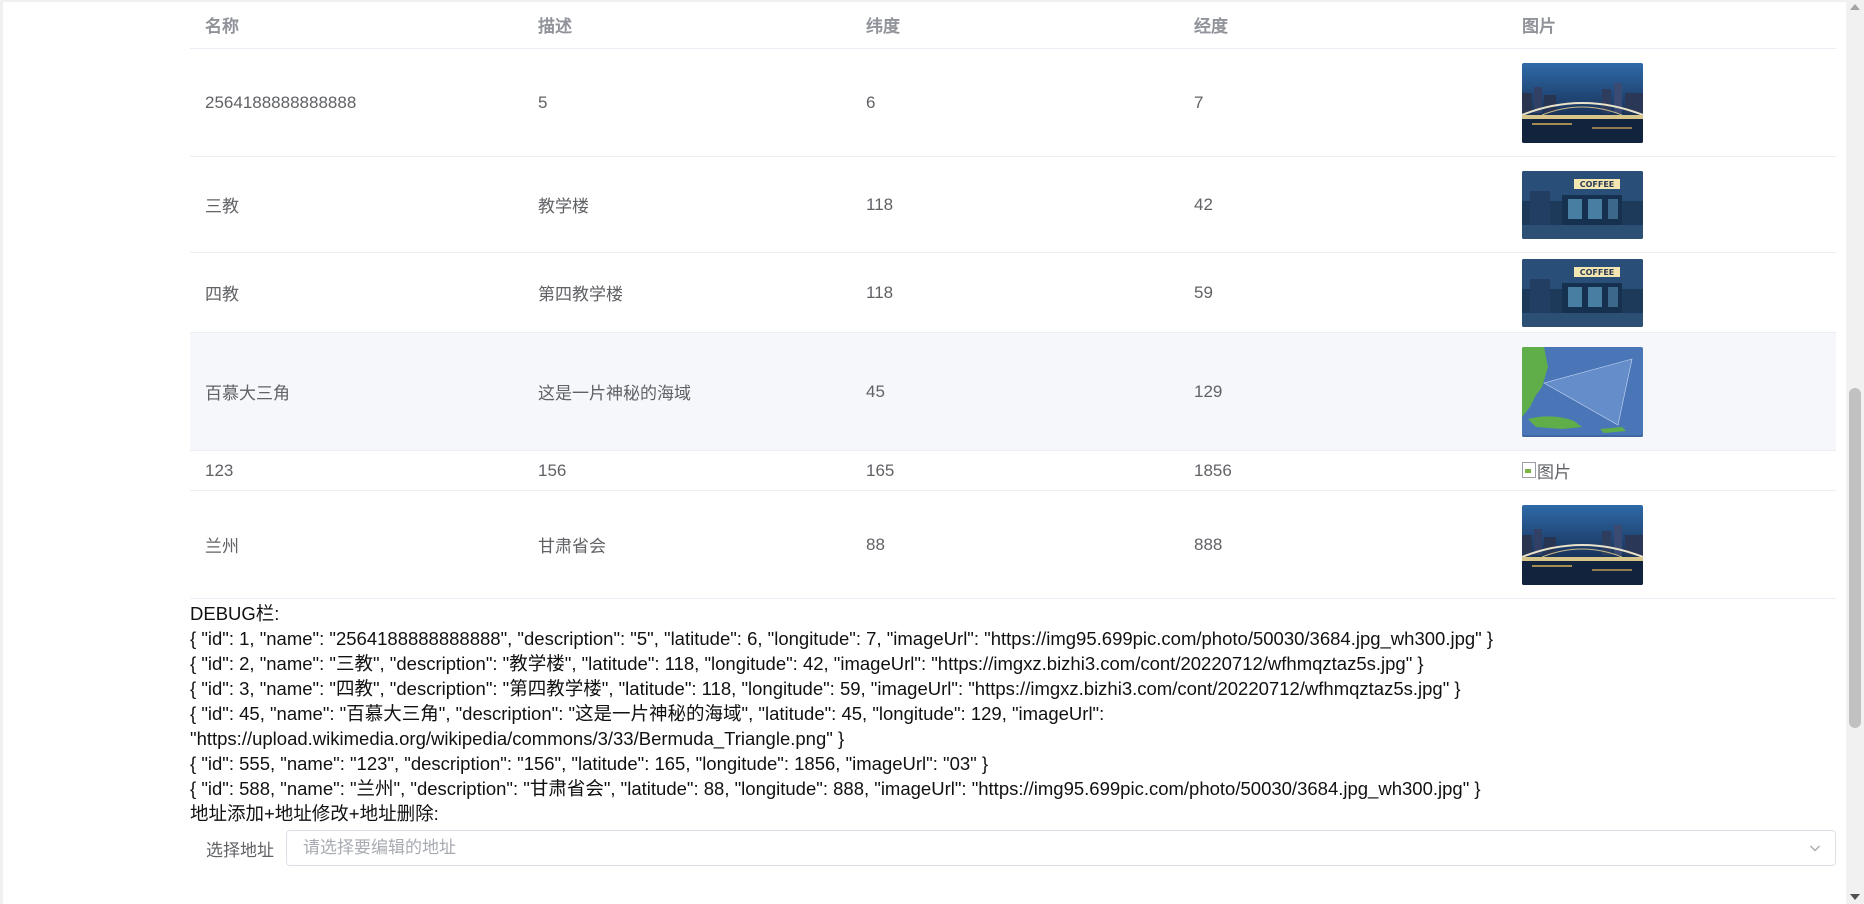 This screenshot has height=904, width=1864. Describe the element at coordinates (1554, 472) in the screenshot. I see `broken-image-alt: 图片` at that location.